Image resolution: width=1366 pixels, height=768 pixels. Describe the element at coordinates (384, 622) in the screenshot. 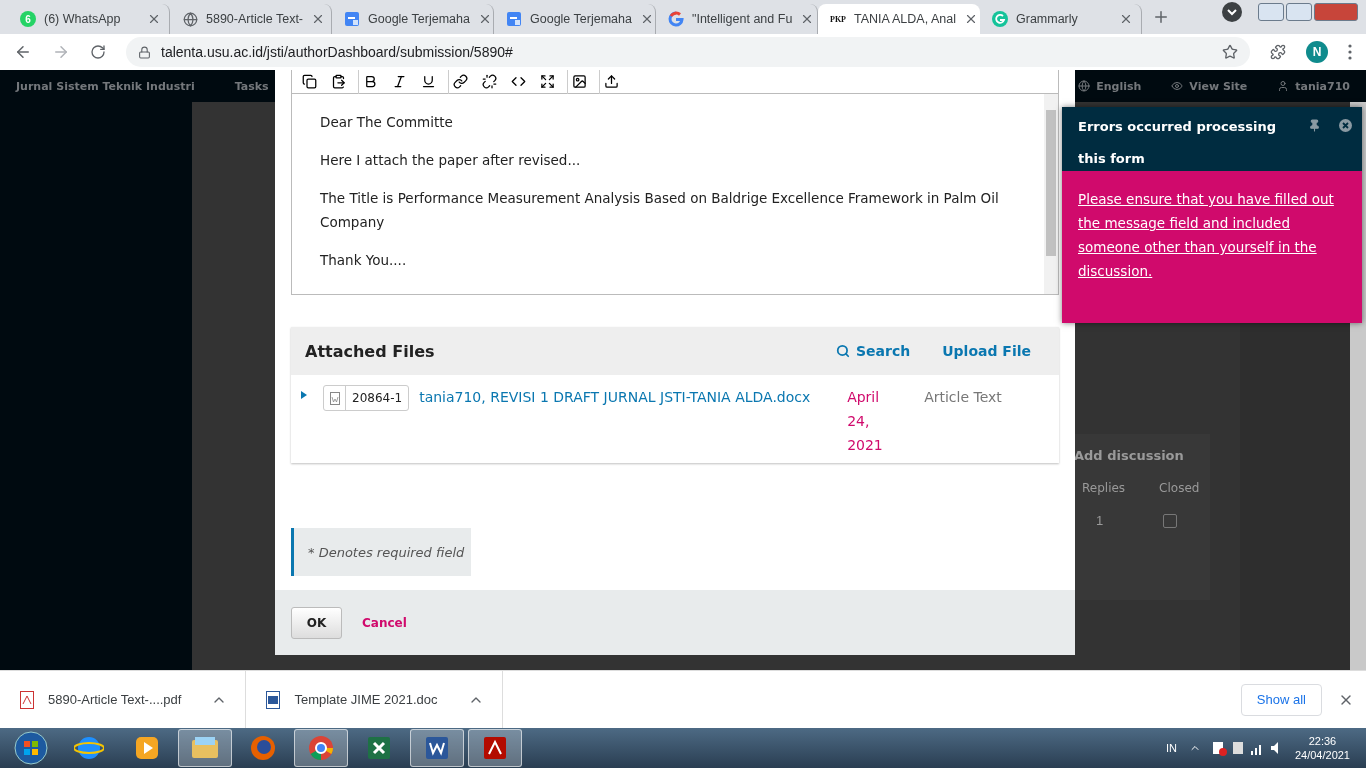

I see `cancel-link: Cancel` at that location.